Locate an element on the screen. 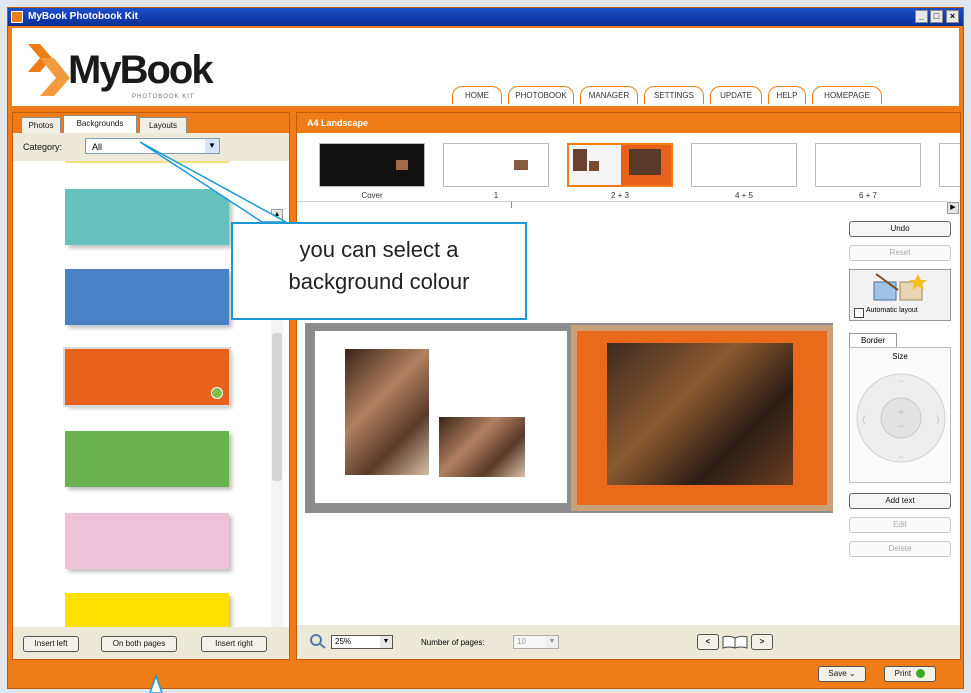  callout-line-2: background colour is located at coordinates (379, 281).